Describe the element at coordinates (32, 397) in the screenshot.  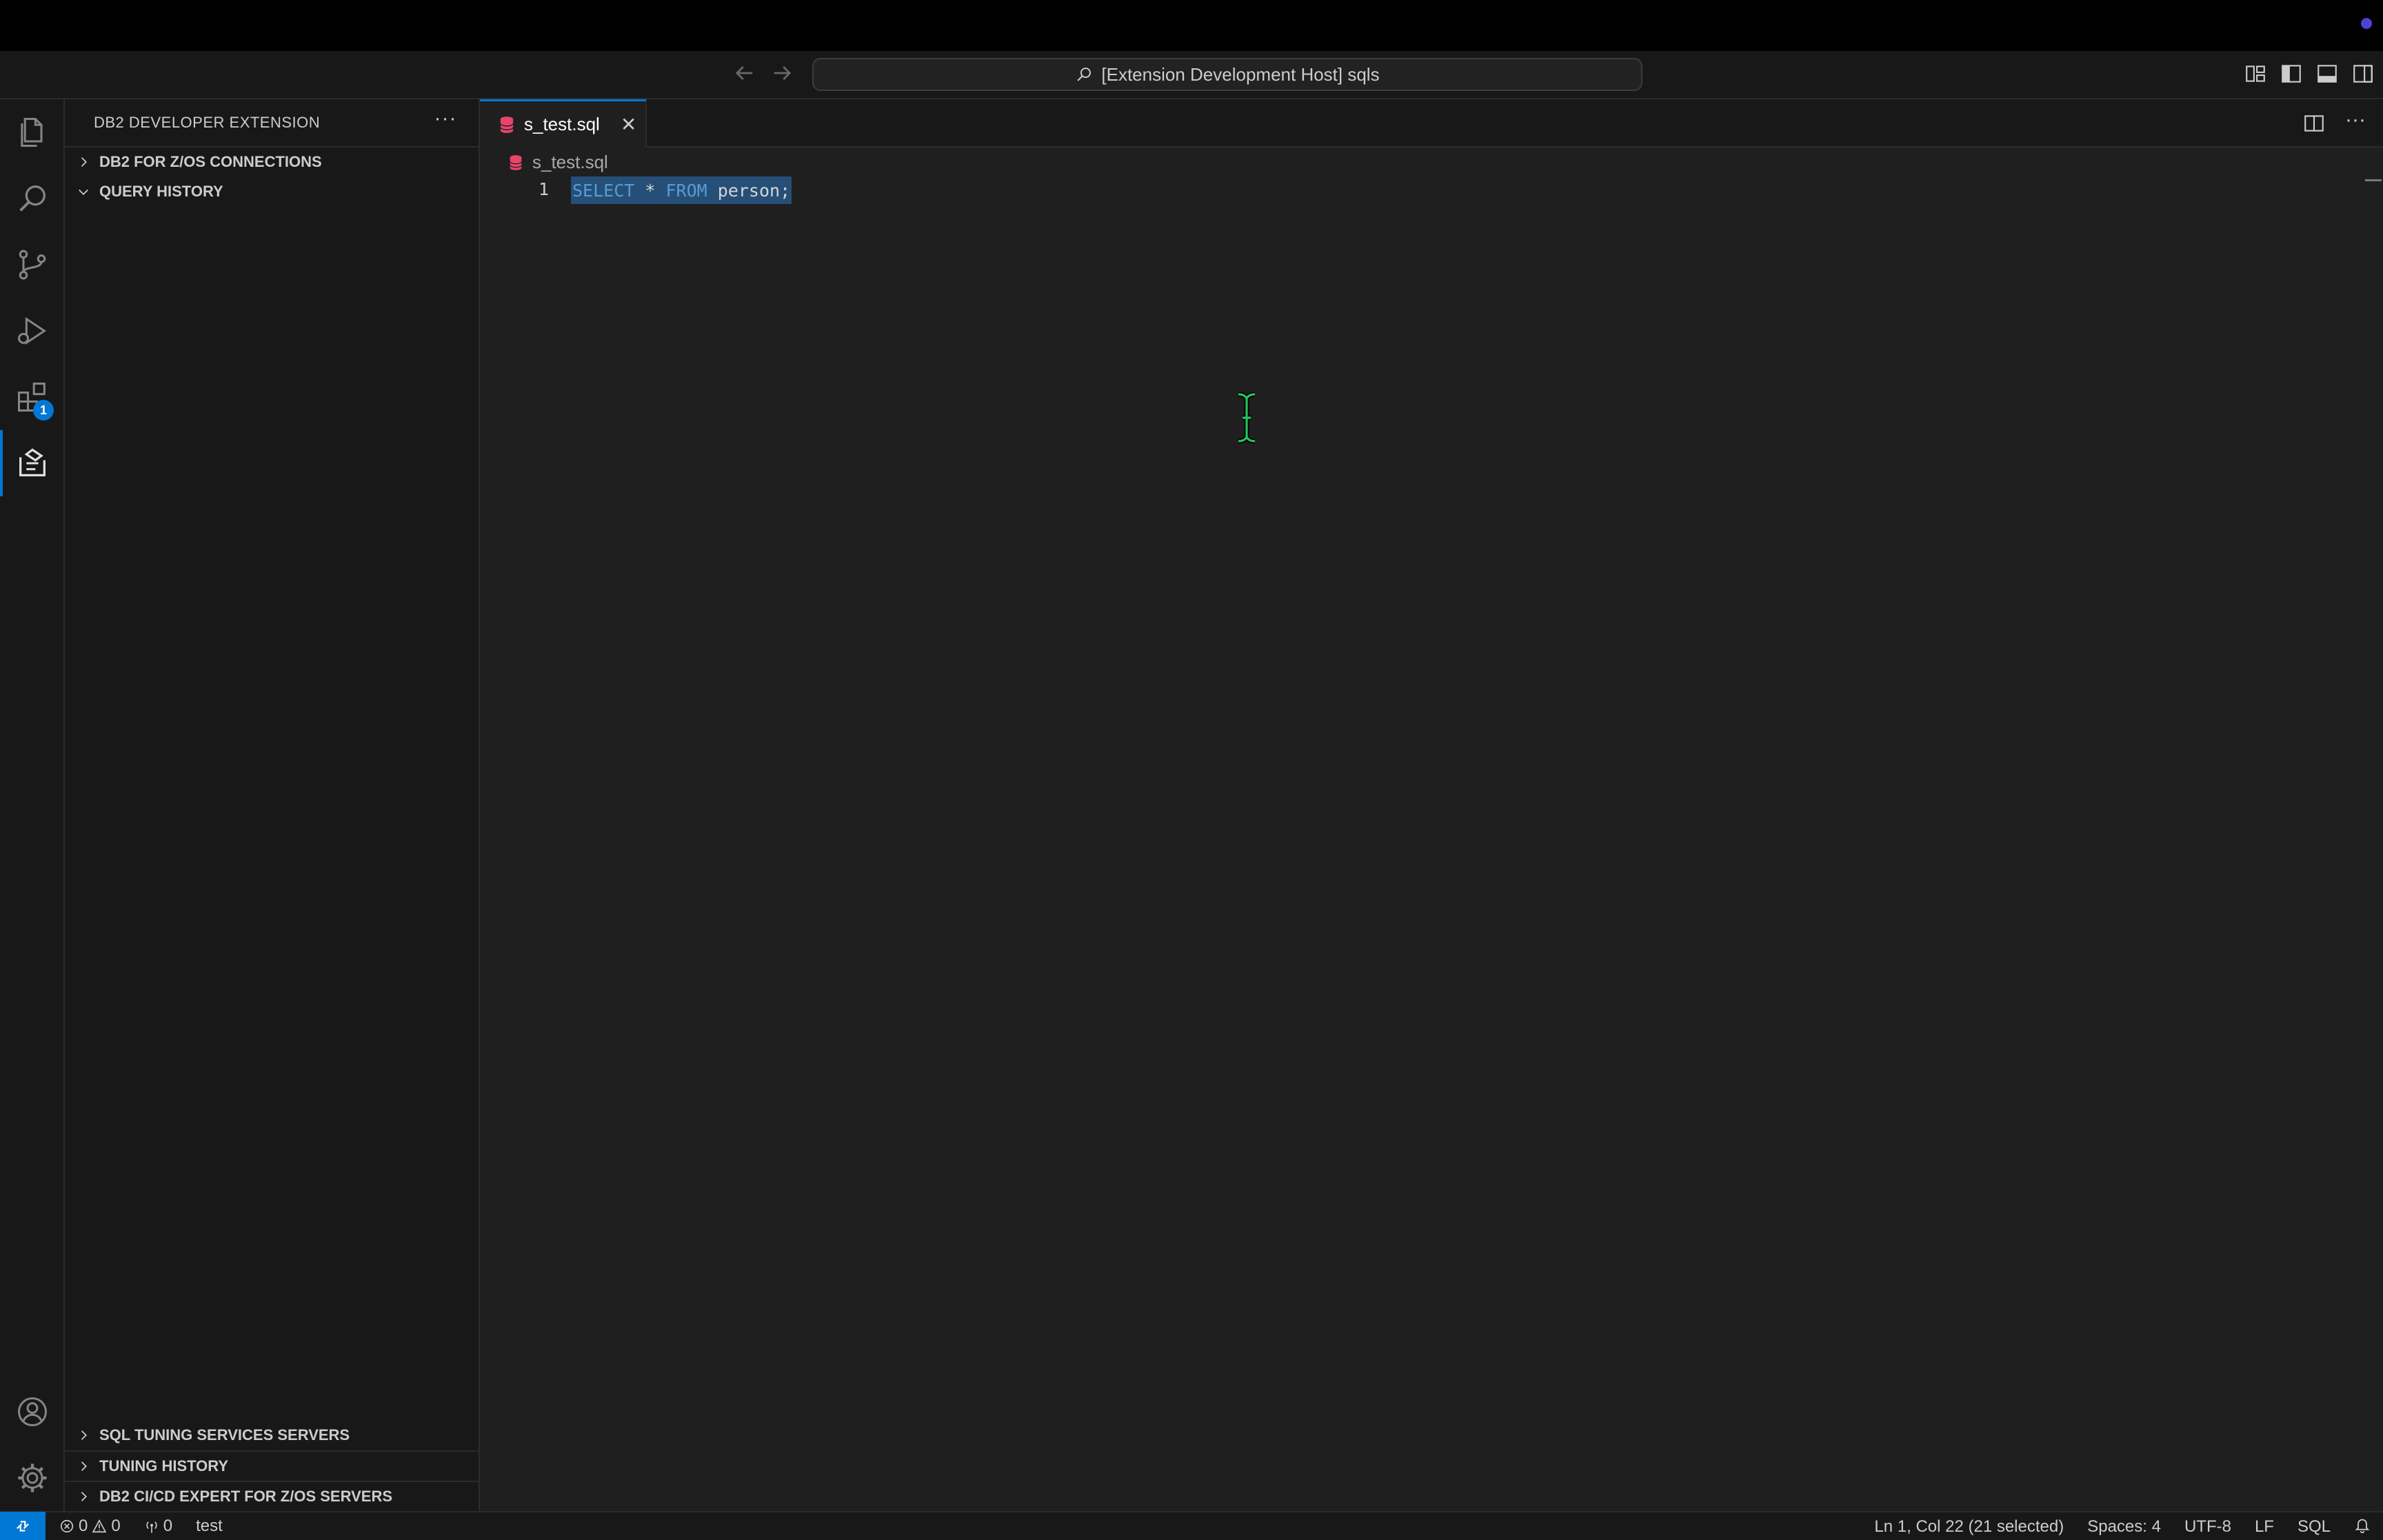
I see `extensions-icon: 1` at that location.